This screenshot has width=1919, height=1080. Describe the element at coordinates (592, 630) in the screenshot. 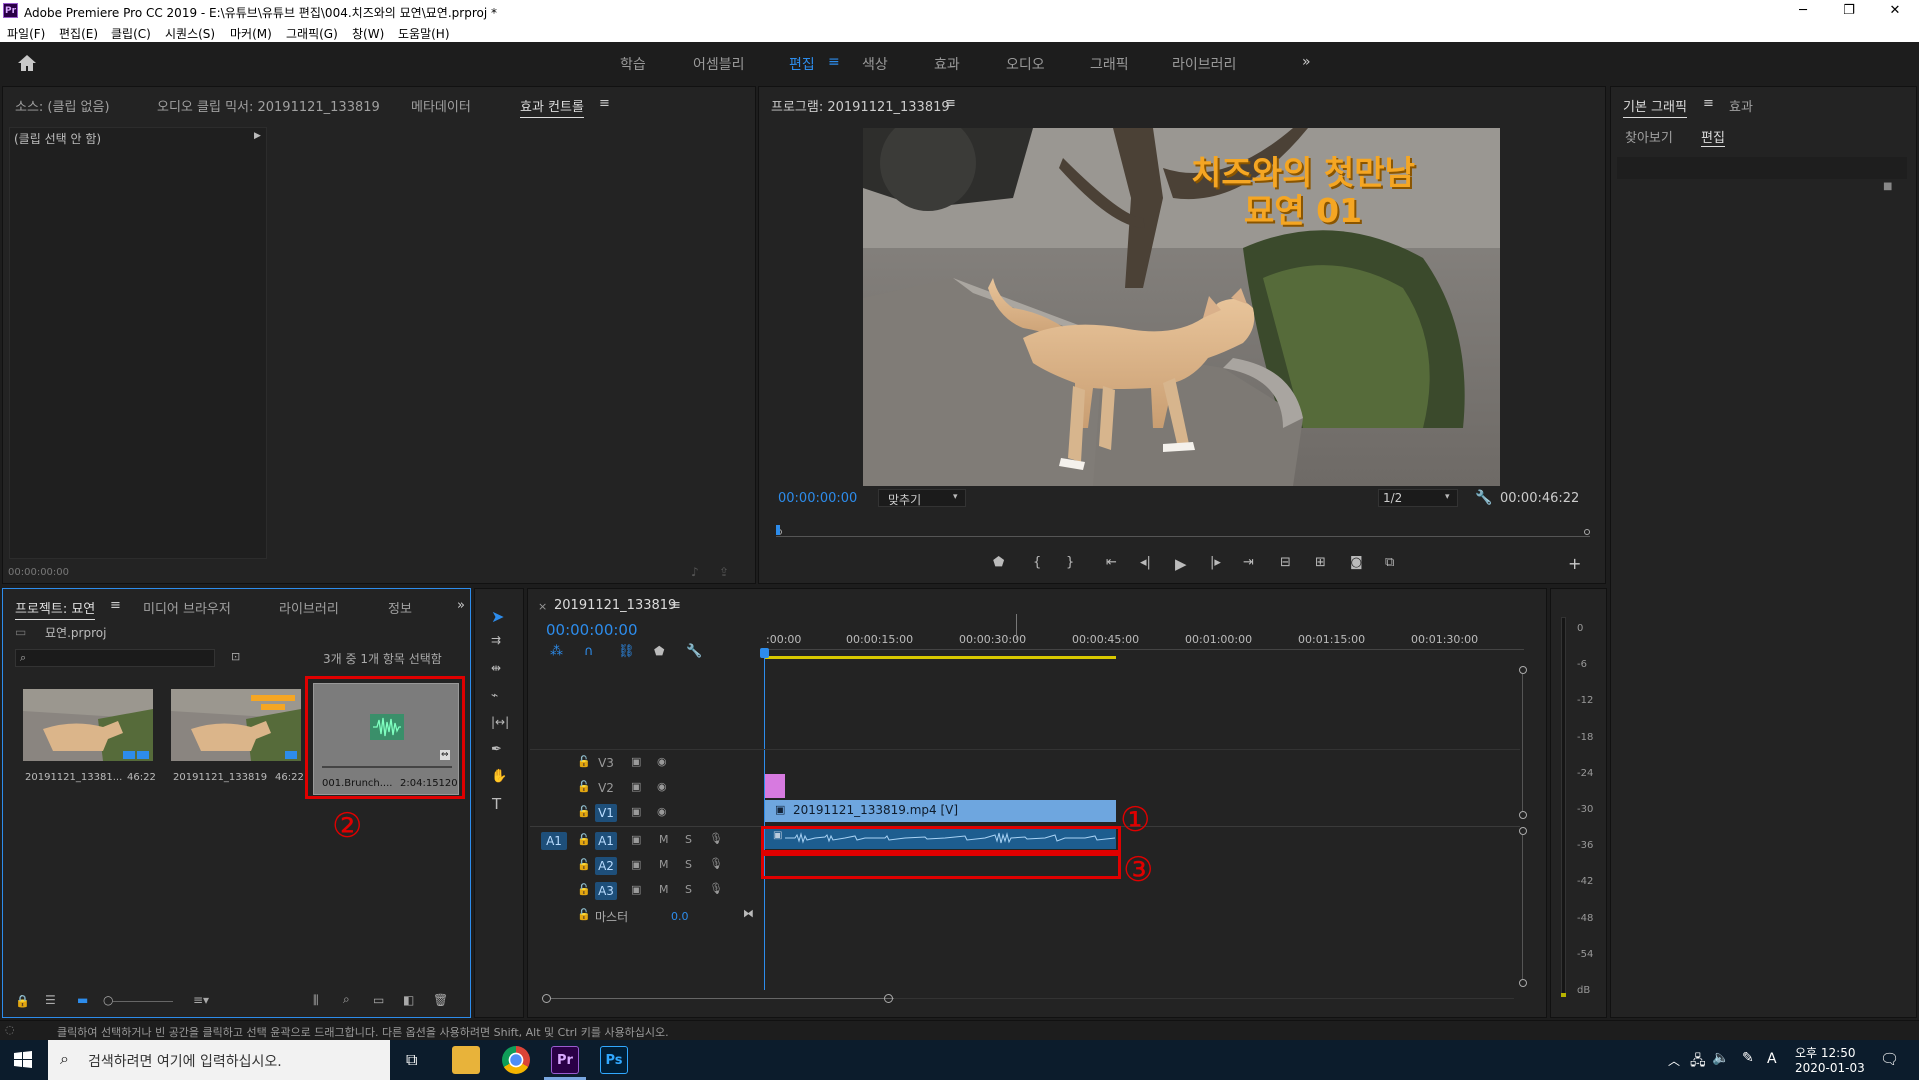

I see `timeline-timecode: 00:00:00:00` at that location.